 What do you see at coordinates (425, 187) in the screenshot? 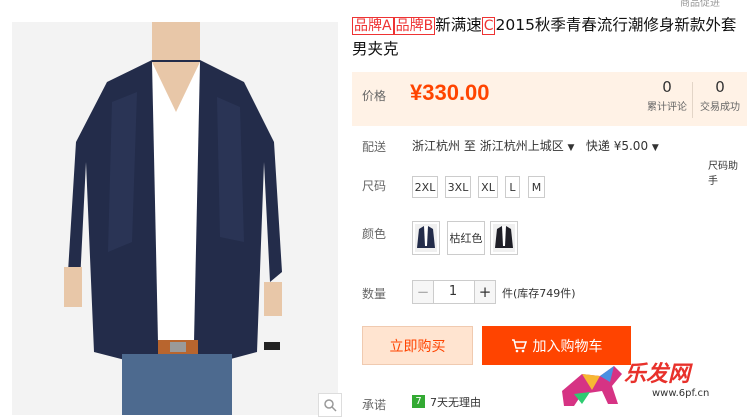
I see `size-option-2xl: 2XL` at bounding box center [425, 187].